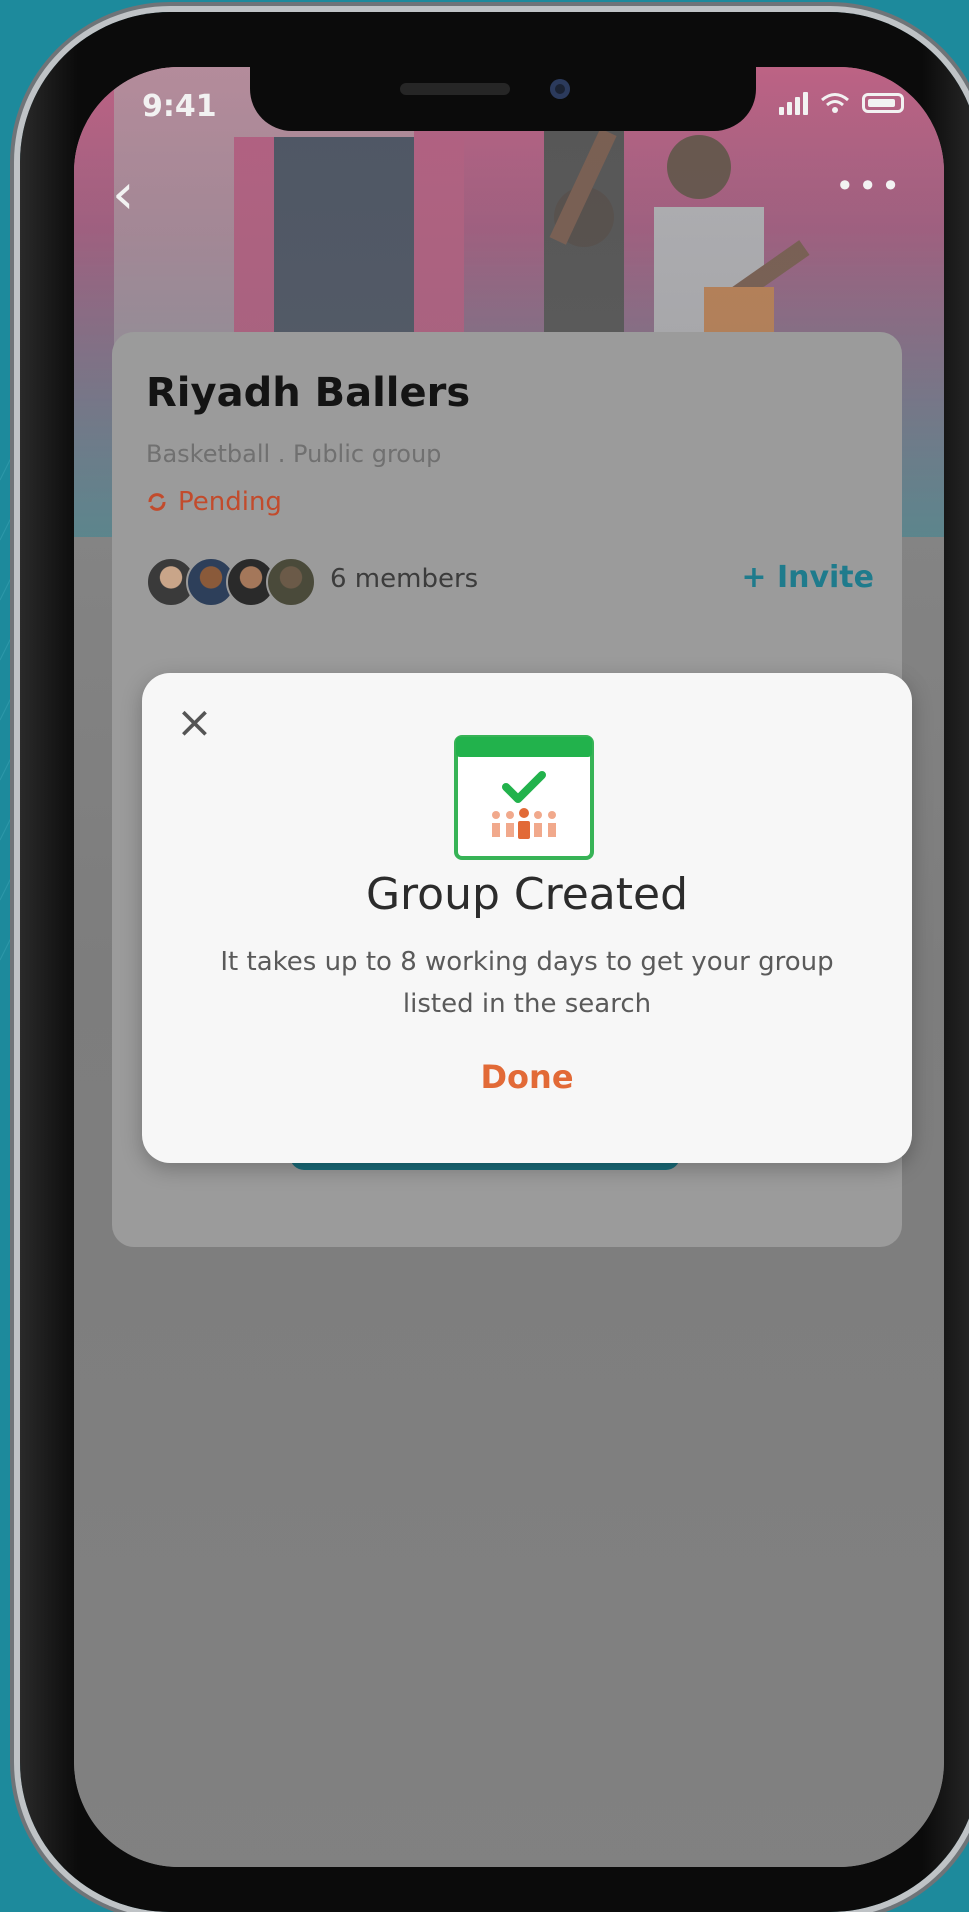  I want to click on wifi-icon, so click(835, 103).